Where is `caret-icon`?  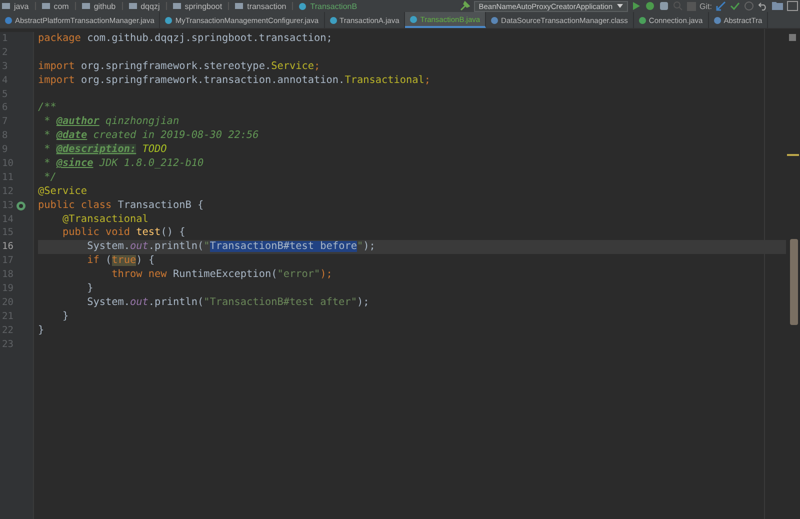 caret-icon is located at coordinates (619, 6).